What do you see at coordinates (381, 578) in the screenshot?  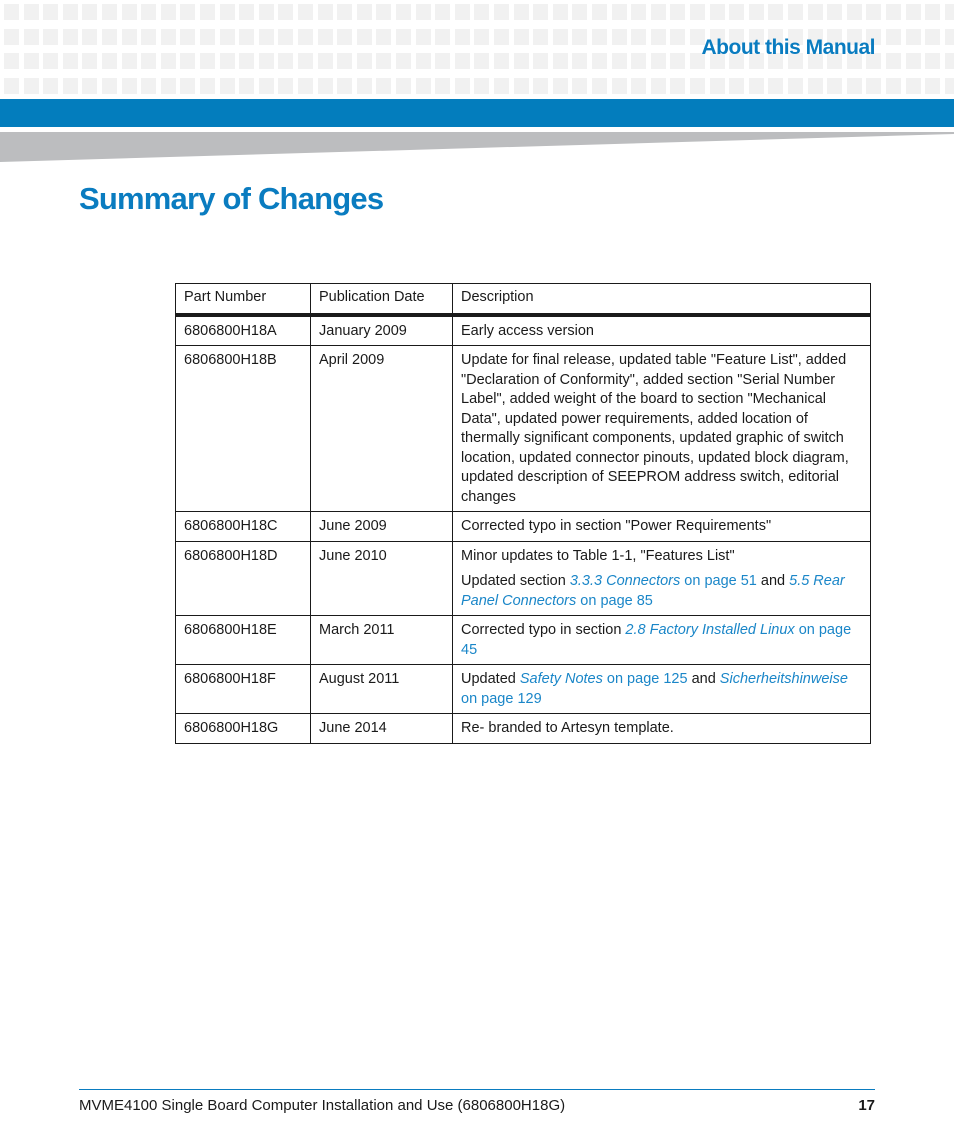 I see `publication-date-cell: June 2010` at bounding box center [381, 578].